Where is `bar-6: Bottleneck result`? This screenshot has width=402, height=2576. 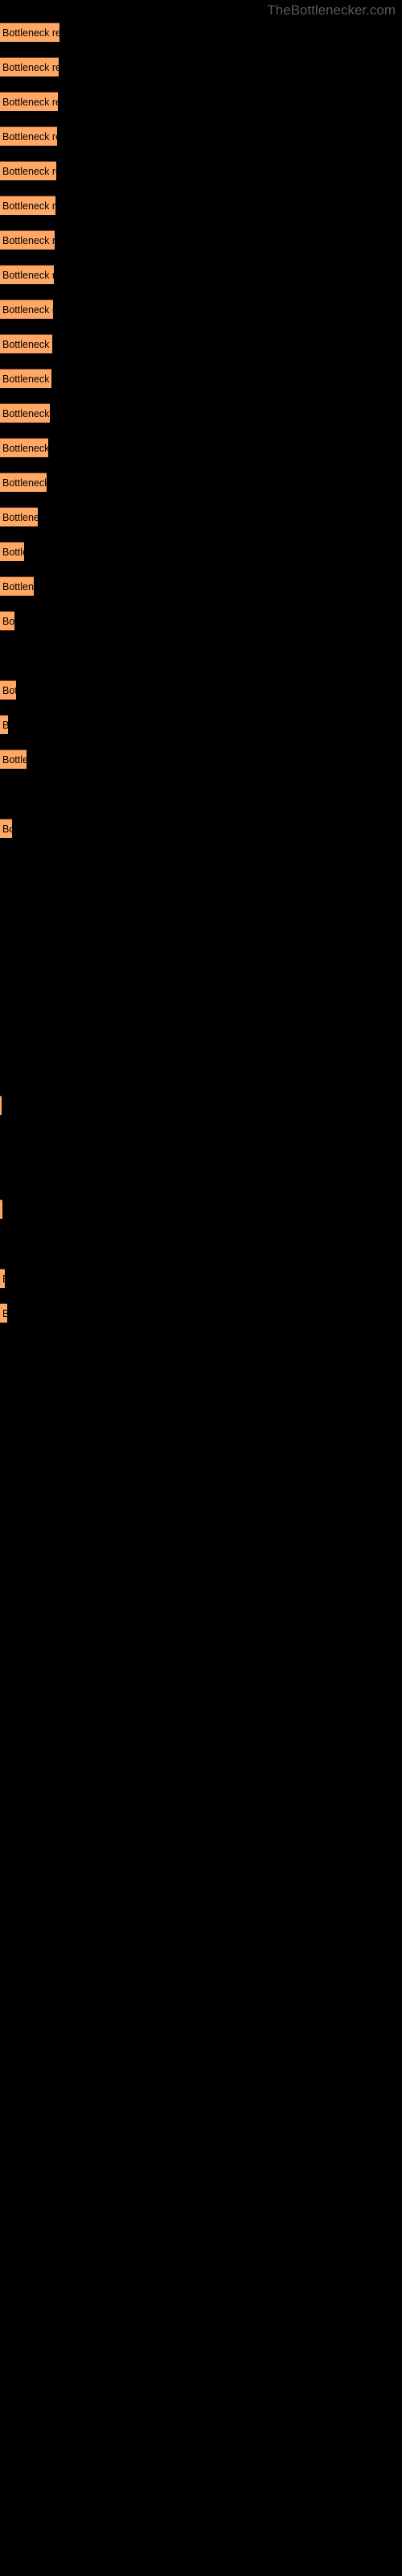
bar-6: Bottleneck result is located at coordinates (27, 205).